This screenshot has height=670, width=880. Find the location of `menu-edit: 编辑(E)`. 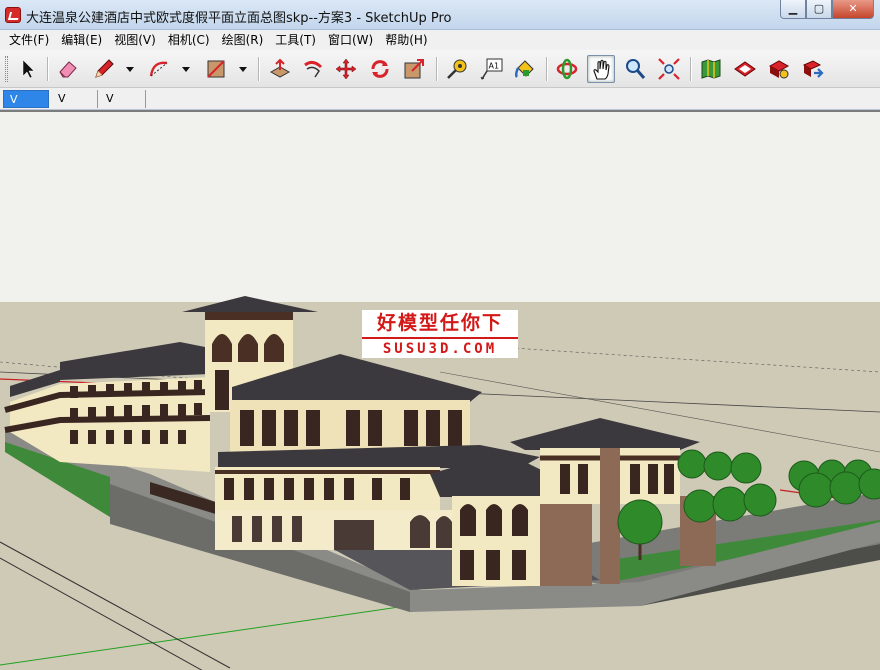

menu-edit: 编辑(E) is located at coordinates (81, 40).